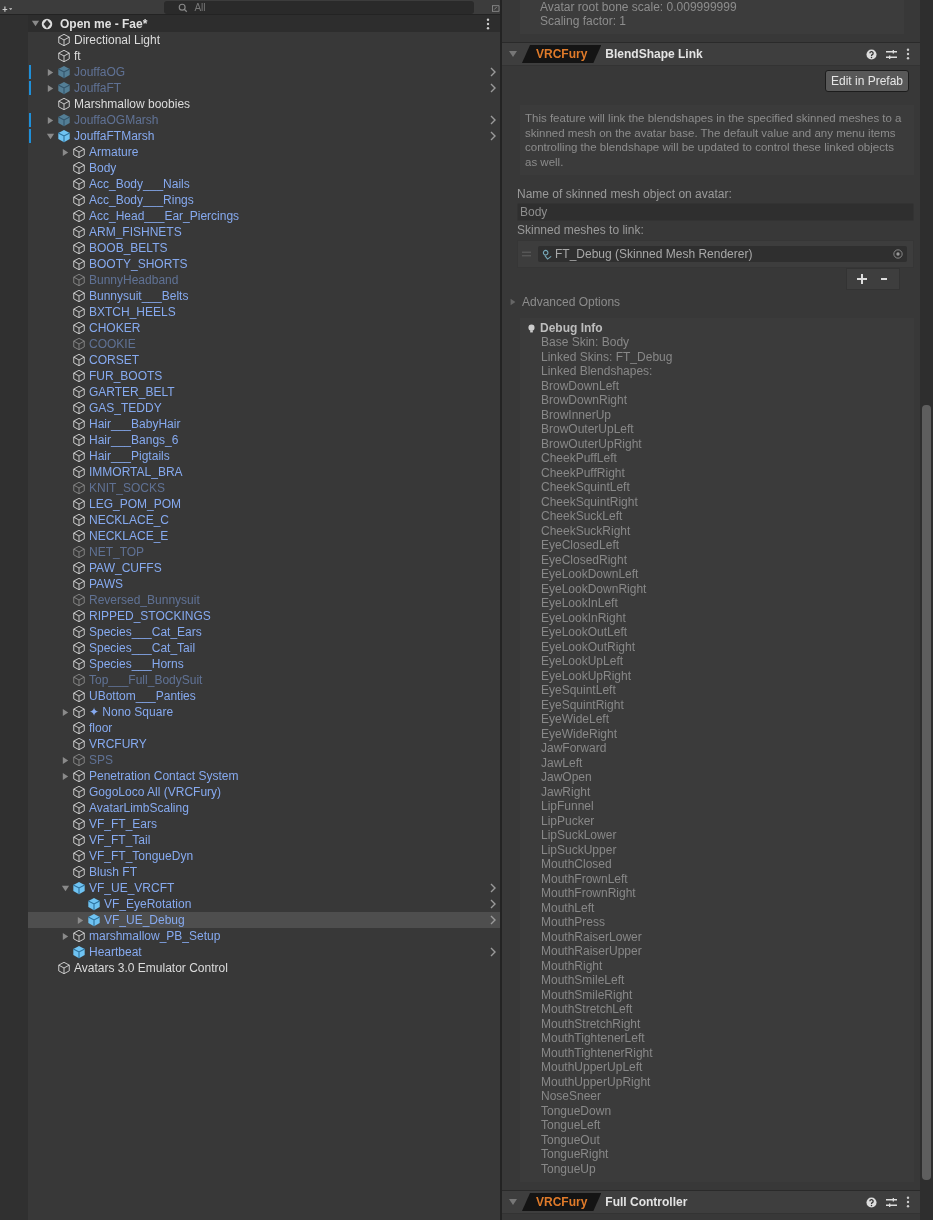 Image resolution: width=933 pixels, height=1220 pixels. What do you see at coordinates (123, 824) in the screenshot?
I see `hierarchy-item: VF_FT_Ears` at bounding box center [123, 824].